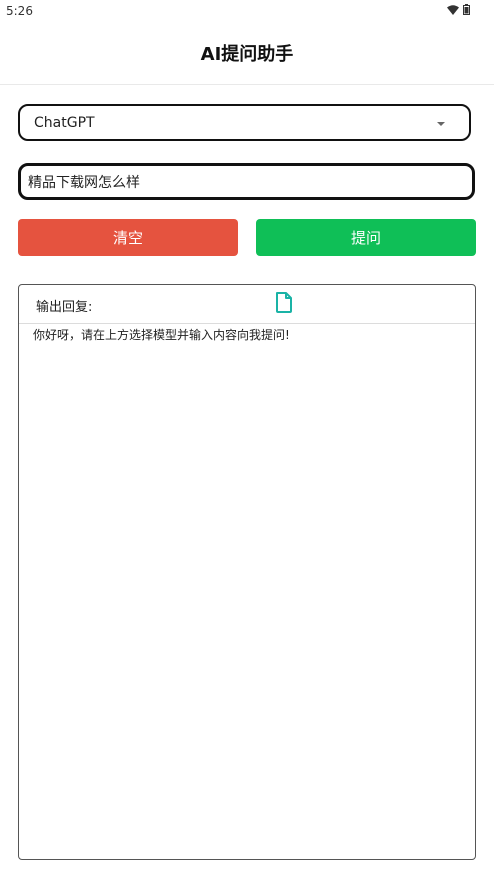  What do you see at coordinates (64, 307) in the screenshot?
I see `output-label: 输出回复:` at bounding box center [64, 307].